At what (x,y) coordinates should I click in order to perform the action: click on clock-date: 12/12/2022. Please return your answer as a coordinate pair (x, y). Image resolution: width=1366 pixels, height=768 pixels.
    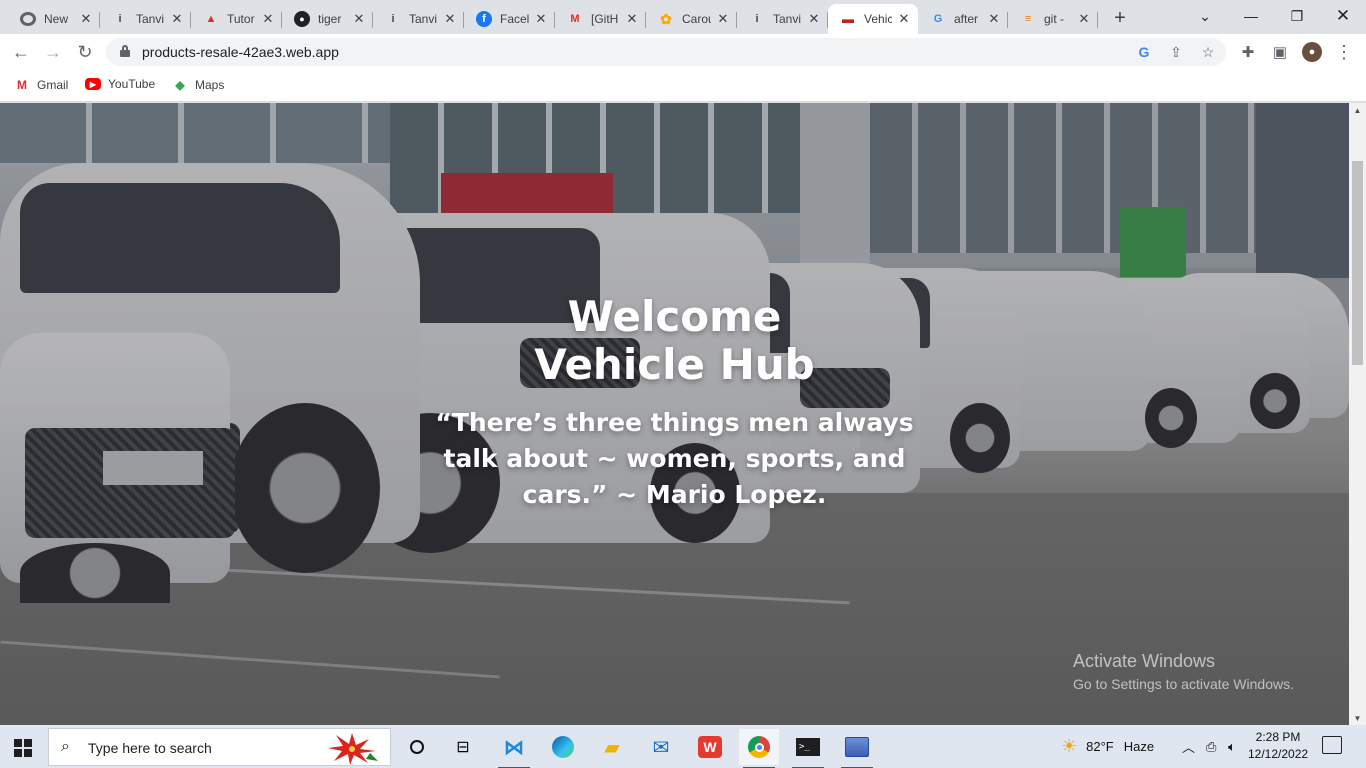
    Looking at the image, I should click on (1278, 754).